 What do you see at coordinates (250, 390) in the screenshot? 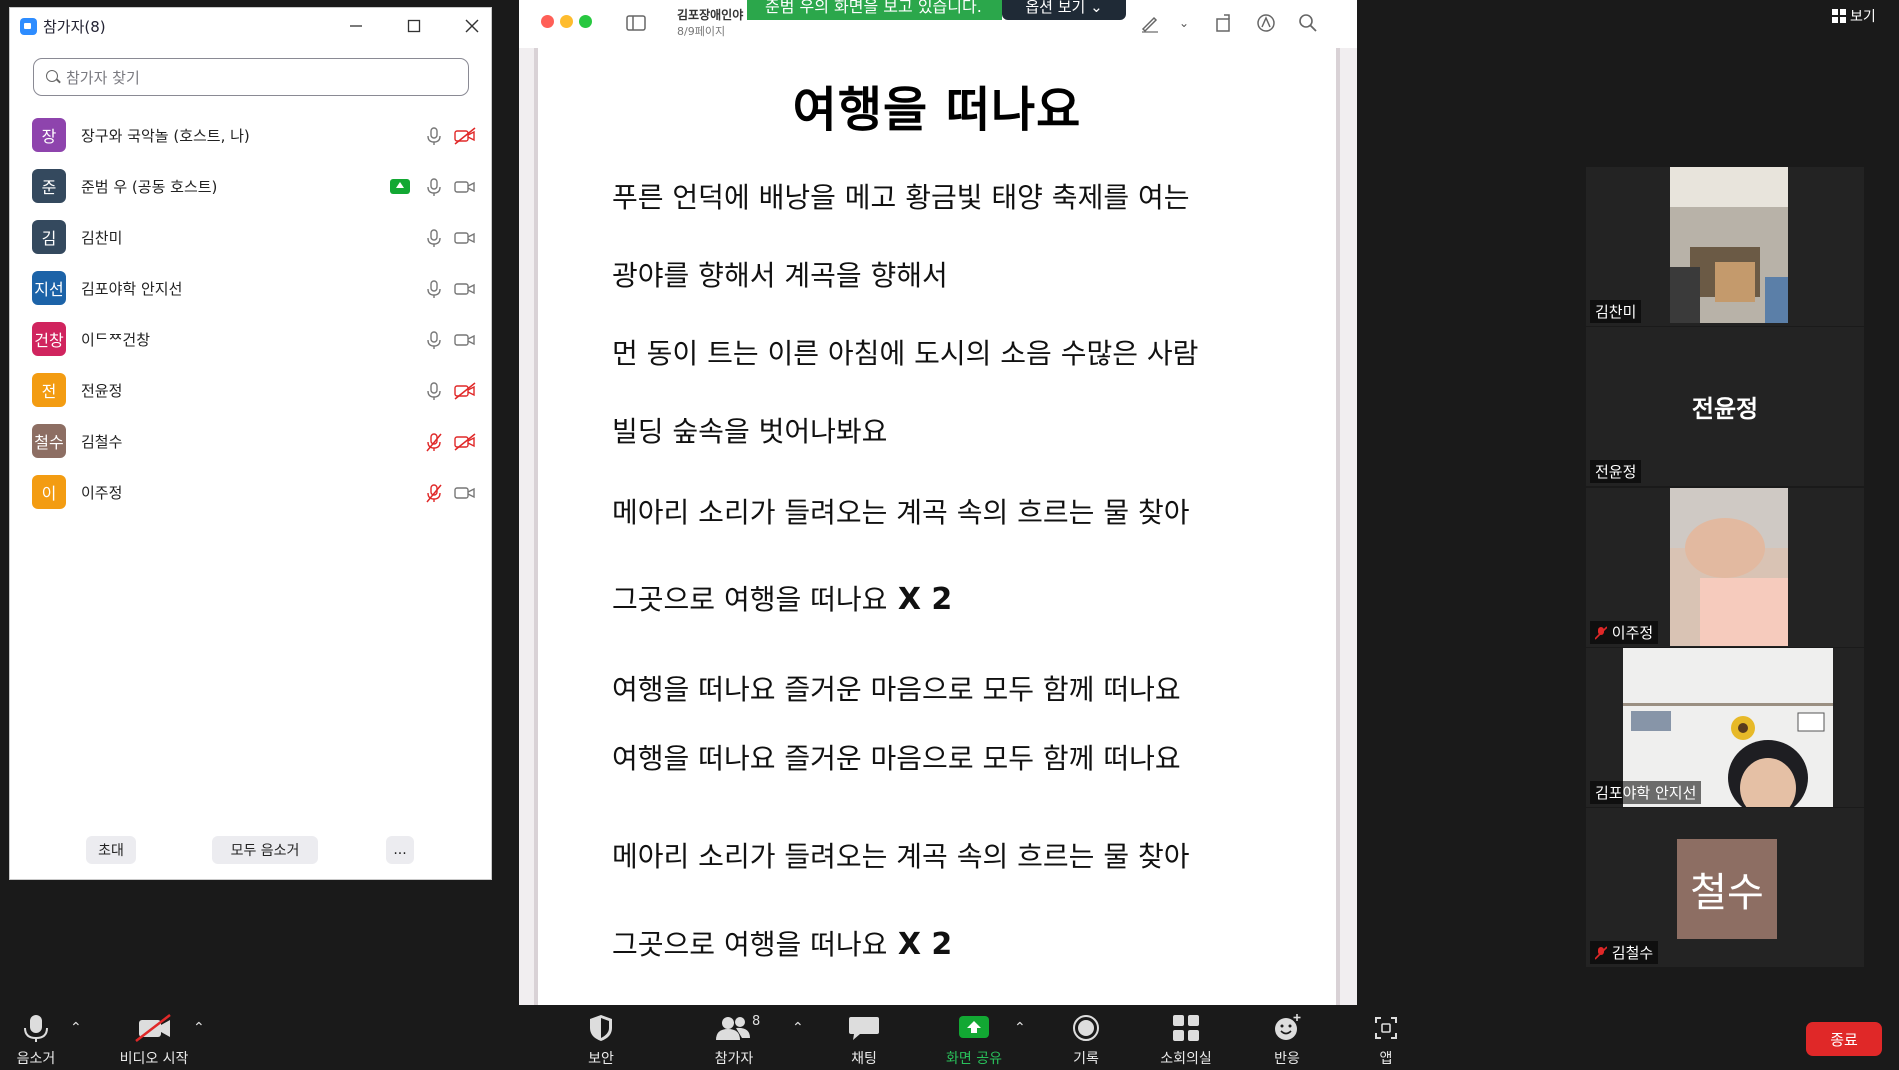
I see `participant-row: 전 전윤정` at bounding box center [250, 390].